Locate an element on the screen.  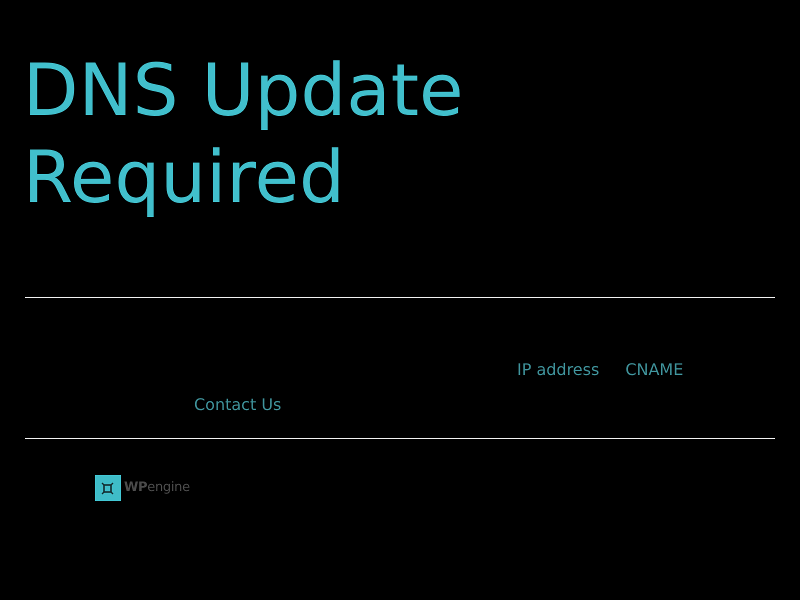
text-link: CNAME is located at coordinates (654, 370).